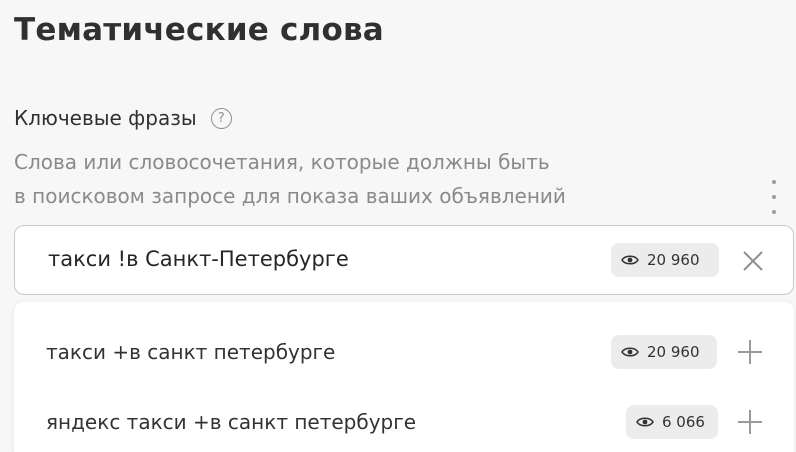 This screenshot has width=796, height=452. I want to click on keyphrases-header: Ключевые фразы ?, so click(123, 118).